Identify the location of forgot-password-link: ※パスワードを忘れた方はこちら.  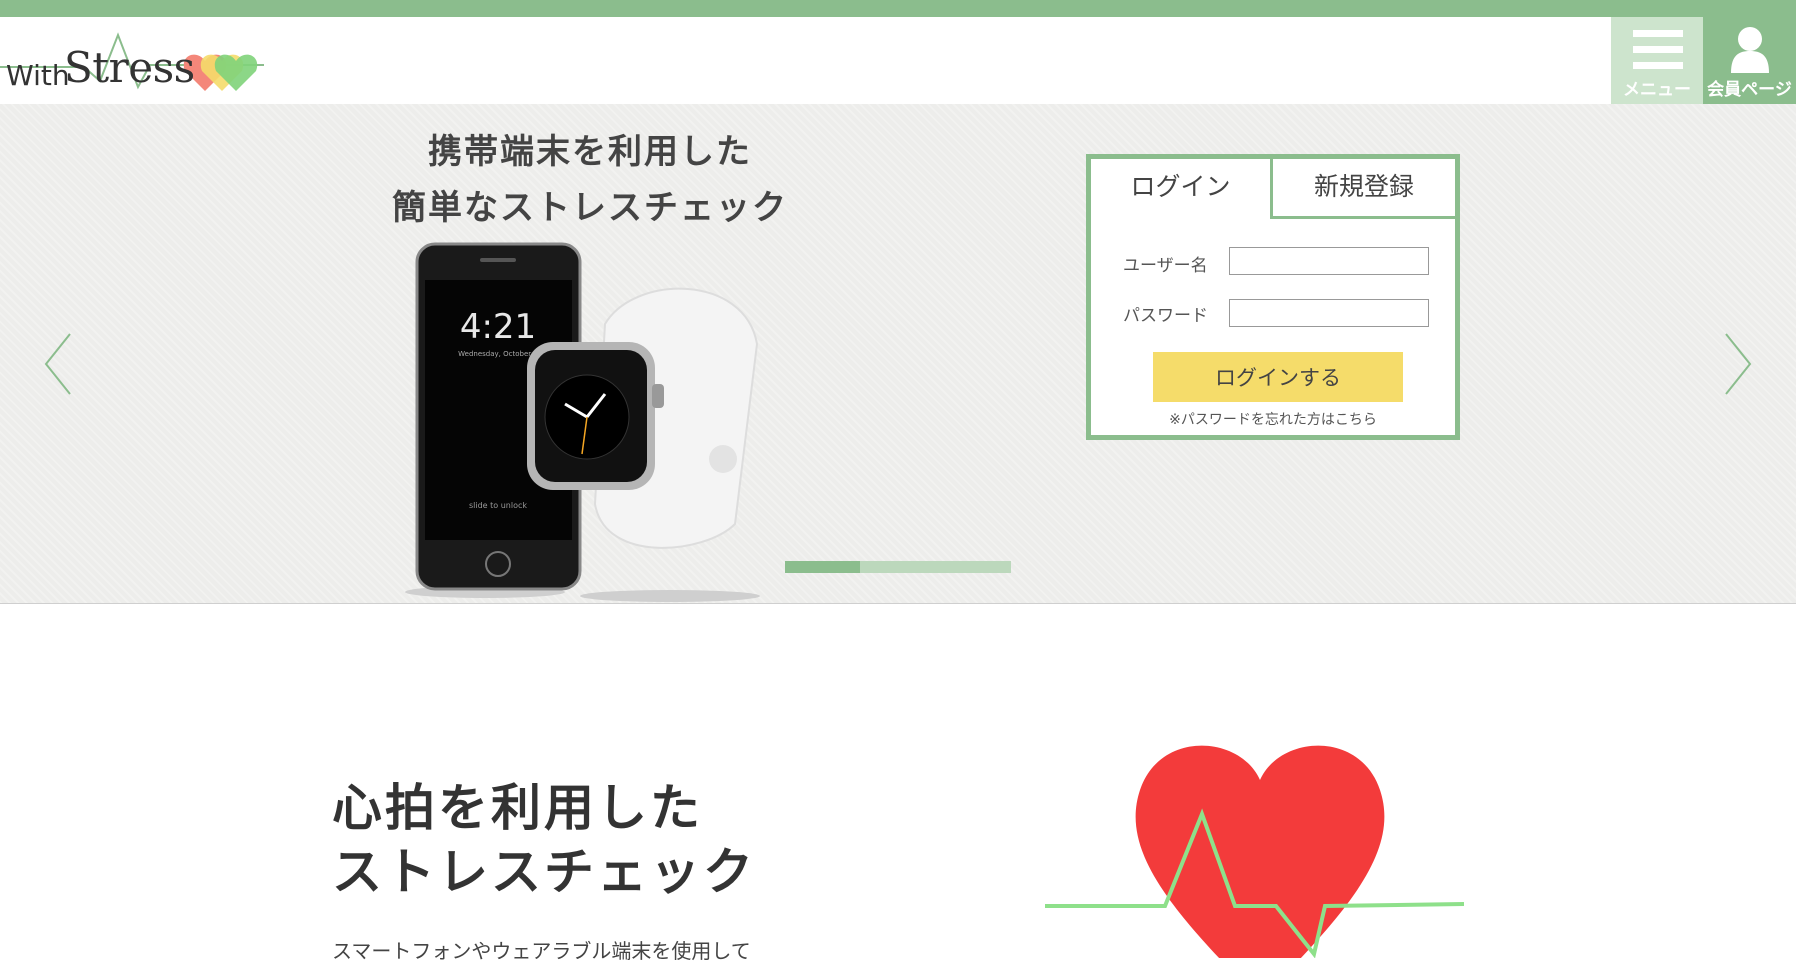
(1273, 419).